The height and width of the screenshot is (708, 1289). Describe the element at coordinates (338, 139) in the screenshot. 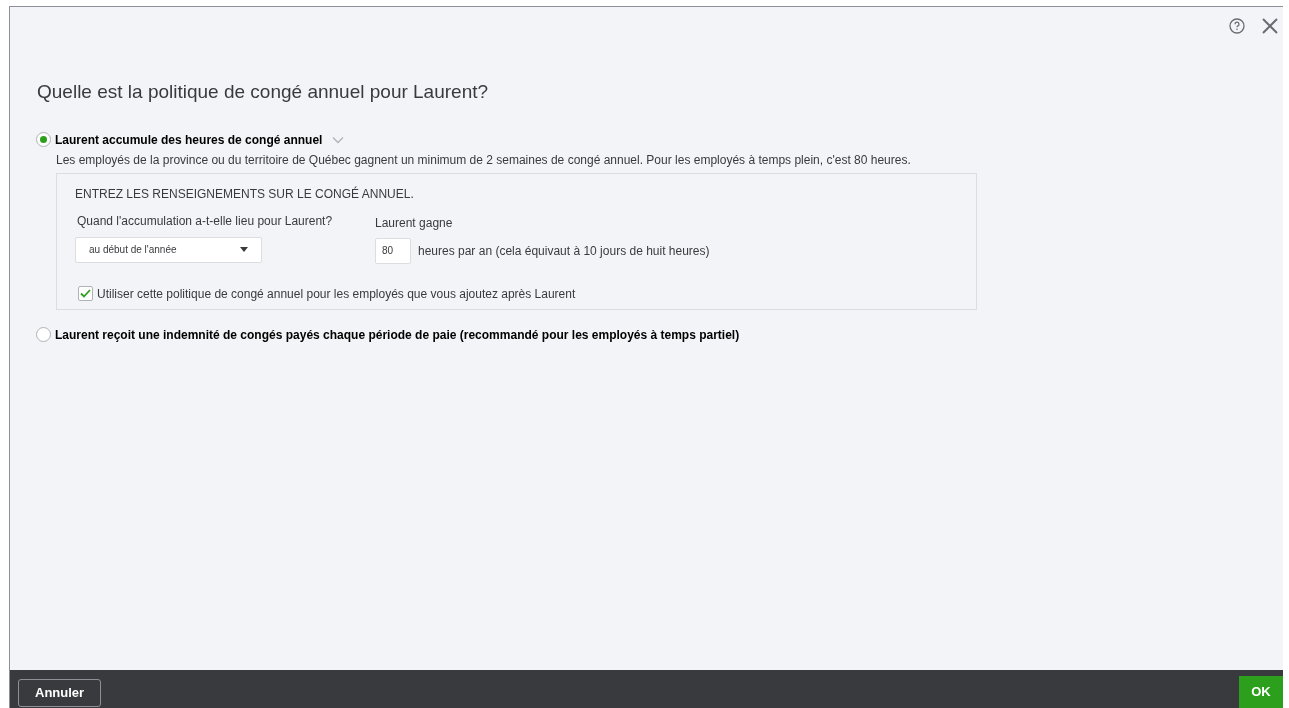

I see `chevron-icon` at that location.